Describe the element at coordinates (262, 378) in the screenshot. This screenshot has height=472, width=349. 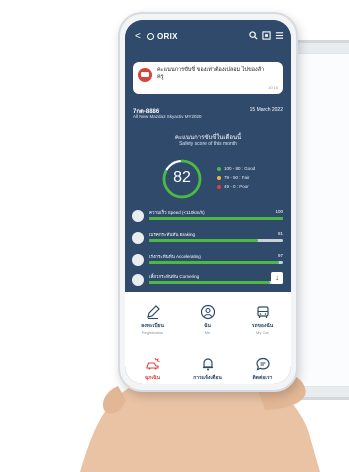
I see `menu-label: ติดต่อเรา` at that location.